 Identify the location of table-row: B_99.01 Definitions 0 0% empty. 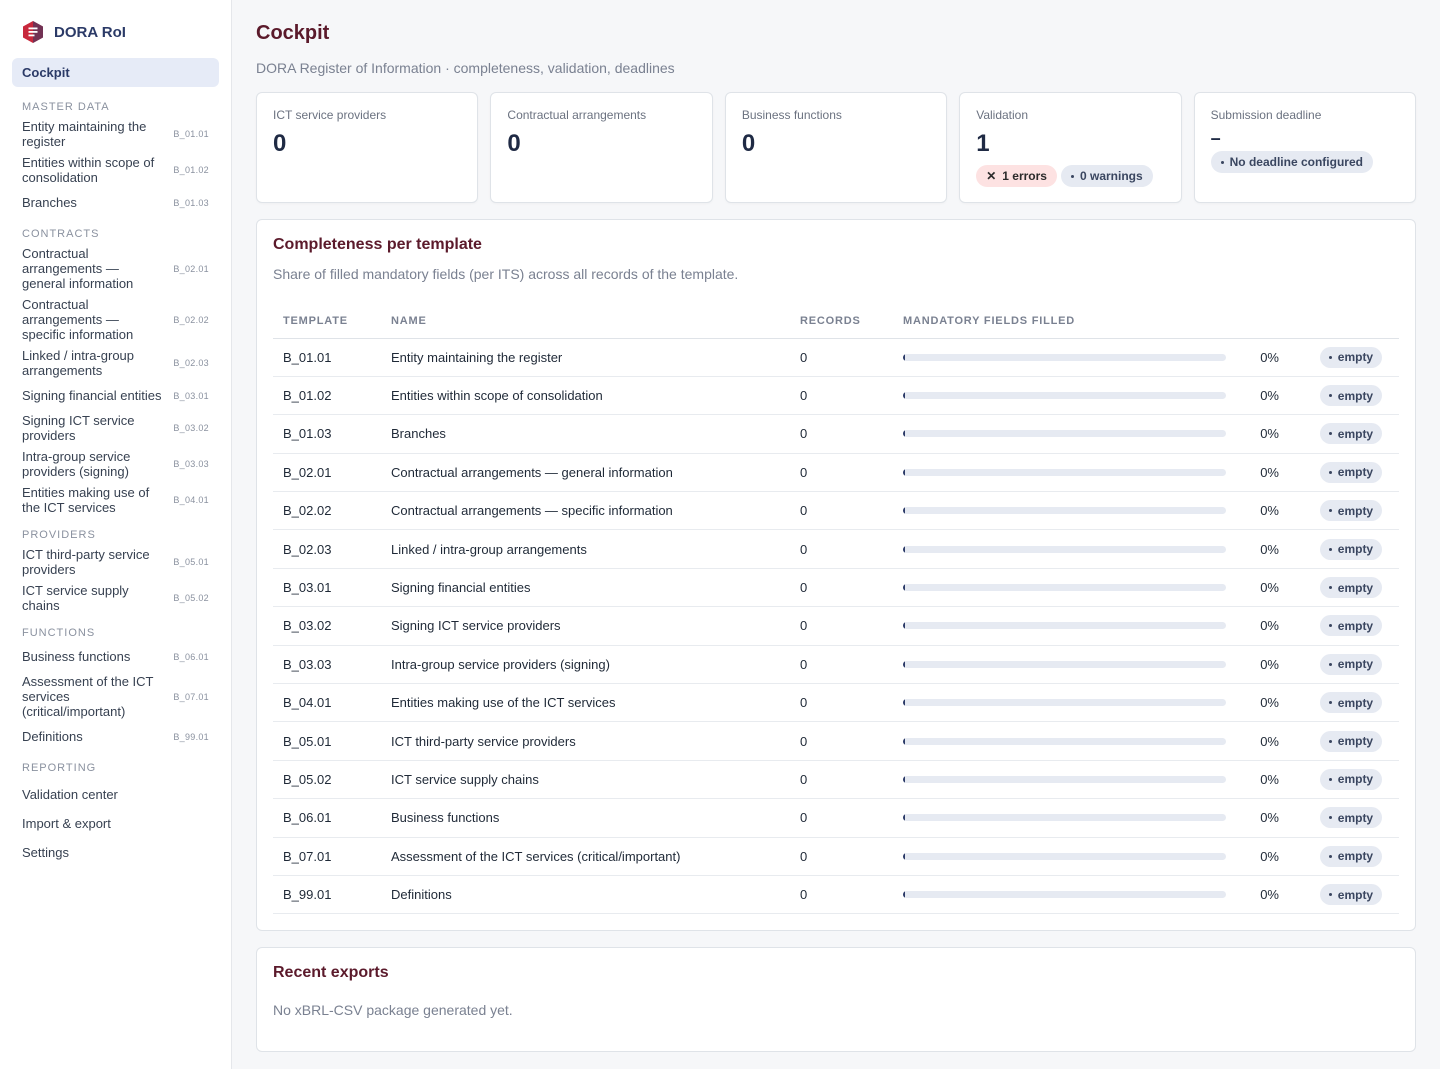
(836, 895).